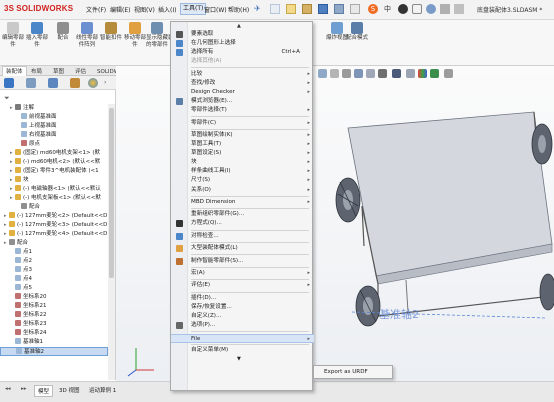 The image size is (554, 402). I want to click on tree-row: 坐标系23, so click(54, 324).